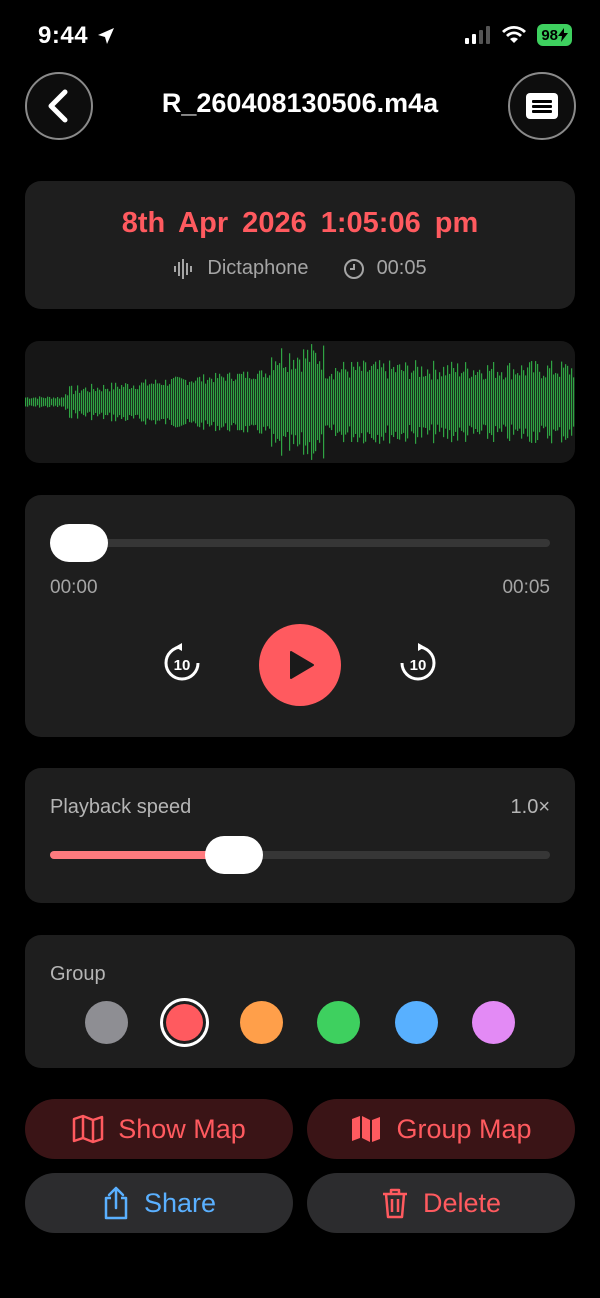 Image resolution: width=600 pixels, height=1298 pixels. What do you see at coordinates (159, 1203) in the screenshot?
I see `share-button: Share` at bounding box center [159, 1203].